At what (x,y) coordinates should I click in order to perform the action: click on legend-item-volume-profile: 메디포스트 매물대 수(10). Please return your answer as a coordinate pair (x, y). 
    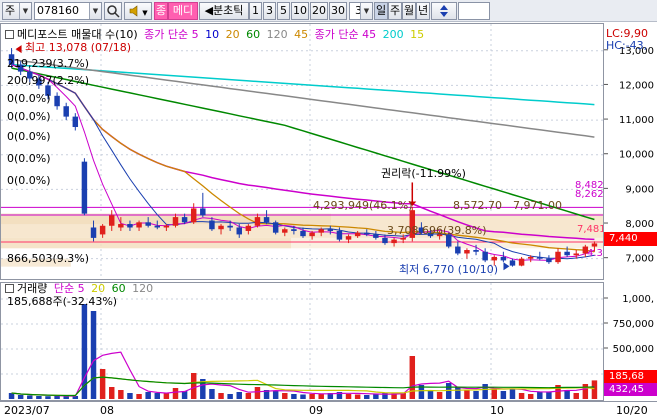
    Looking at the image, I should click on (77, 34).